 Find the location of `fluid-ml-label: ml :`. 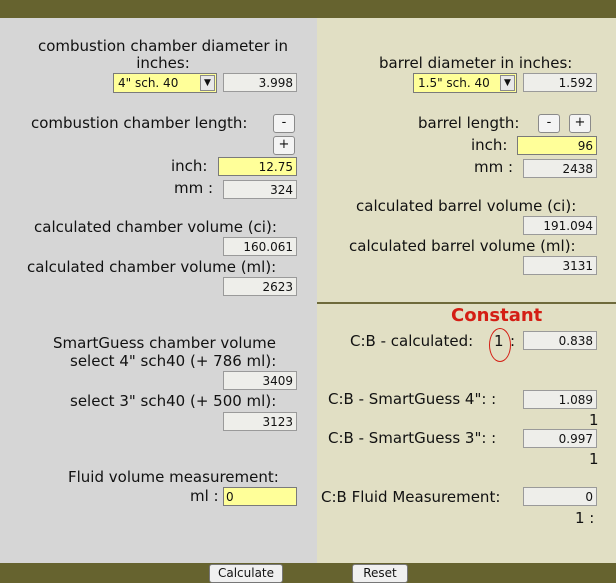

fluid-ml-label: ml : is located at coordinates (204, 496).